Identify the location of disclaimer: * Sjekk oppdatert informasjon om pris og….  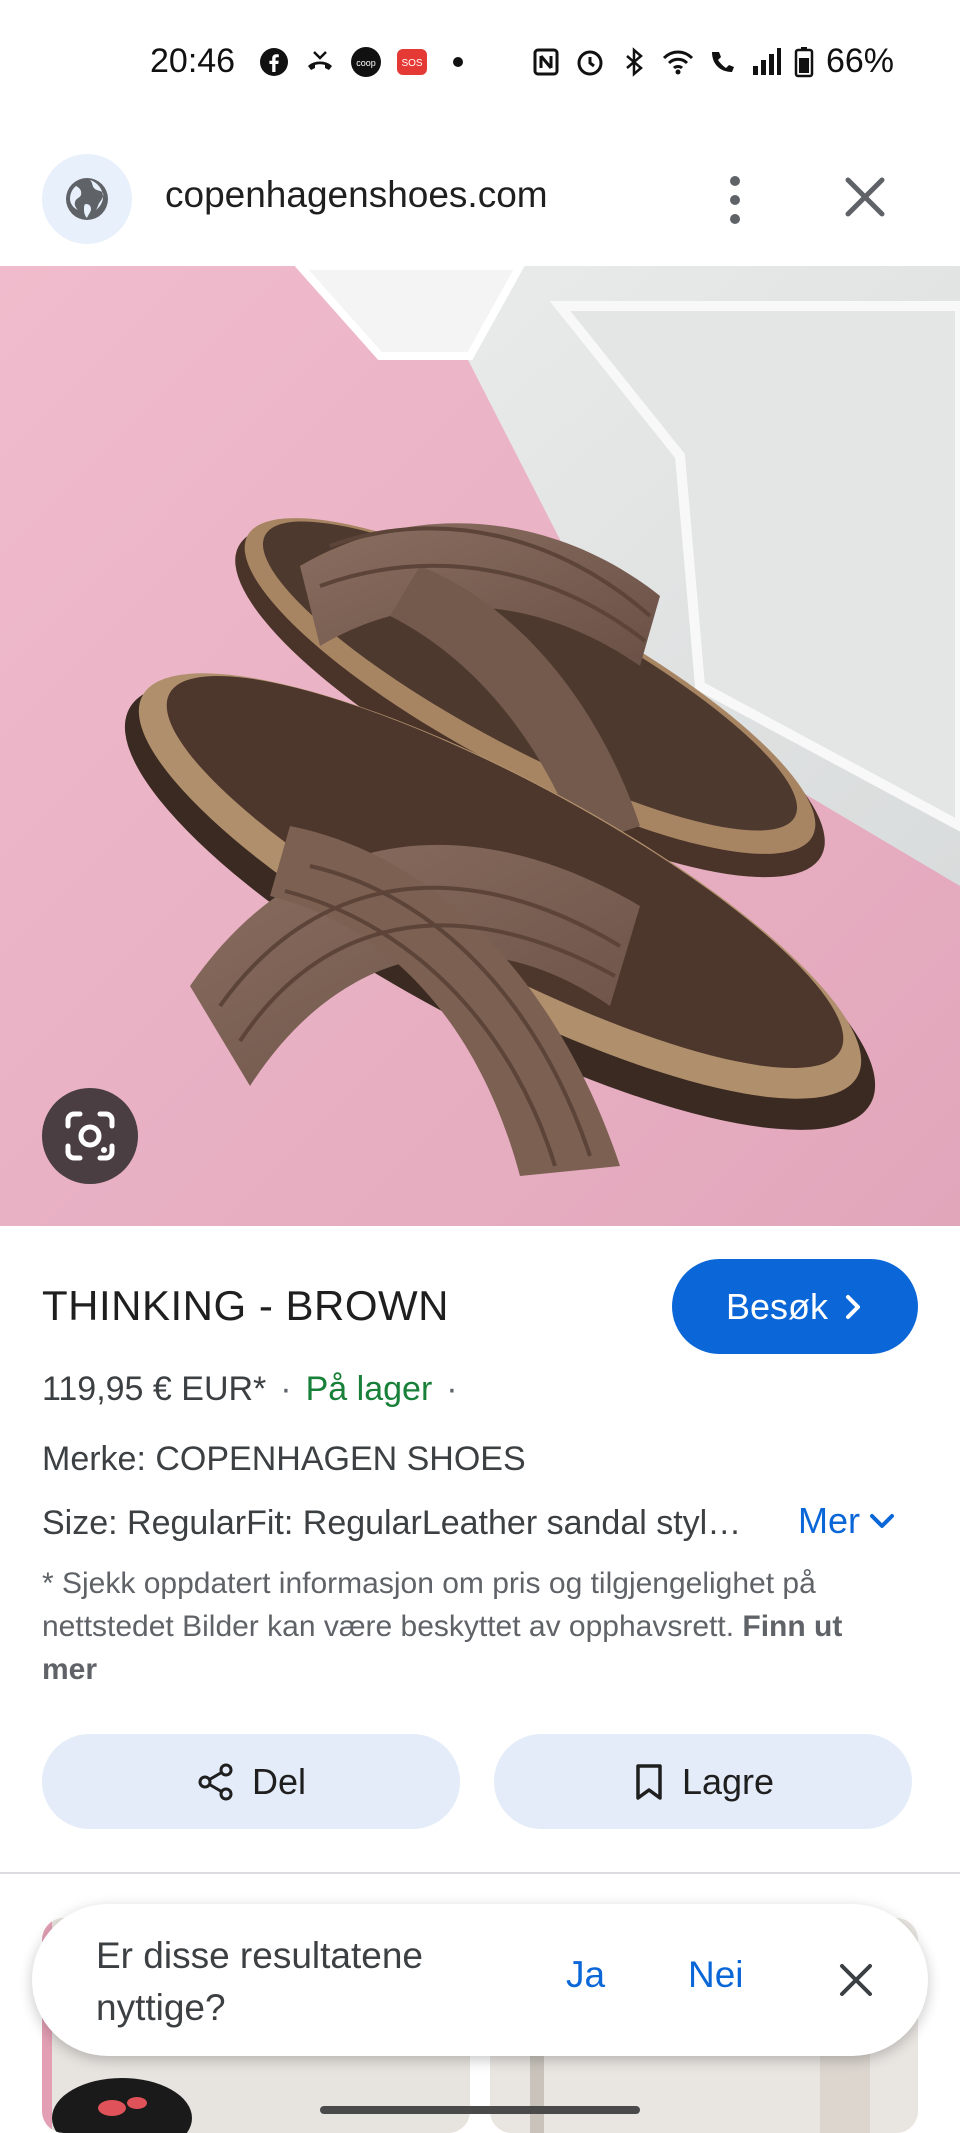
(472, 1626).